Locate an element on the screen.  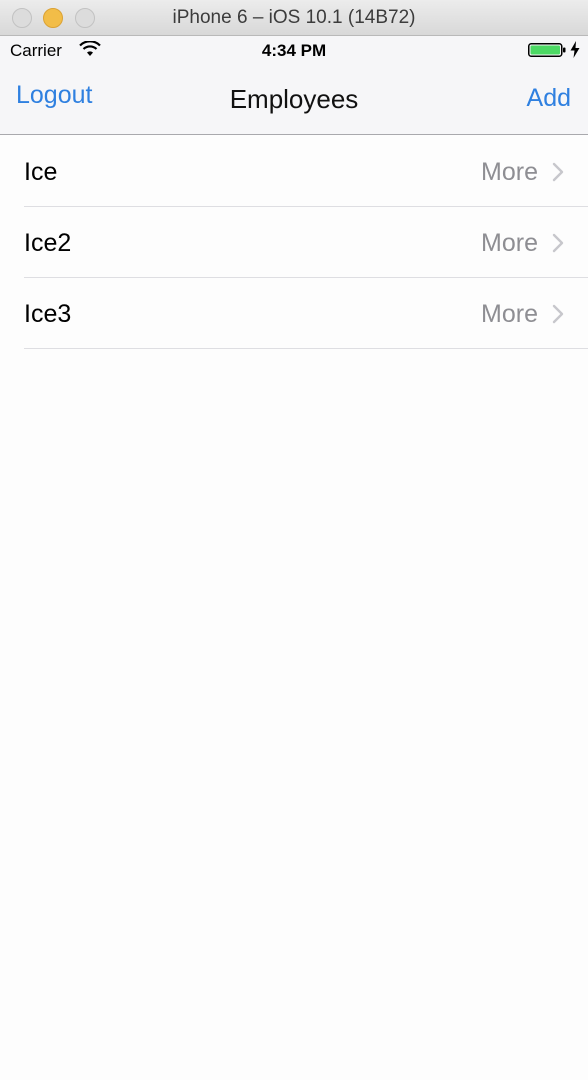
page-title: Employees is located at coordinates (294, 99).